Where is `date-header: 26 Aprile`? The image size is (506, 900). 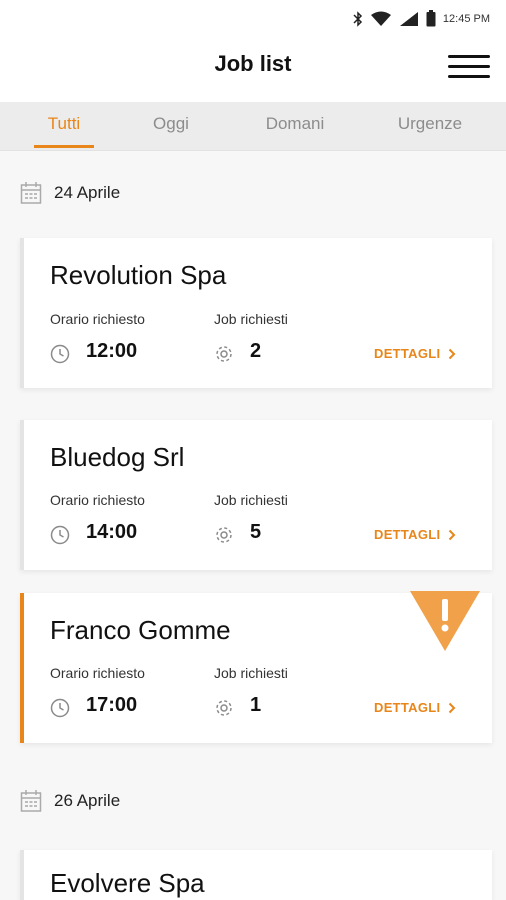 date-header: 26 Aprile is located at coordinates (70, 801).